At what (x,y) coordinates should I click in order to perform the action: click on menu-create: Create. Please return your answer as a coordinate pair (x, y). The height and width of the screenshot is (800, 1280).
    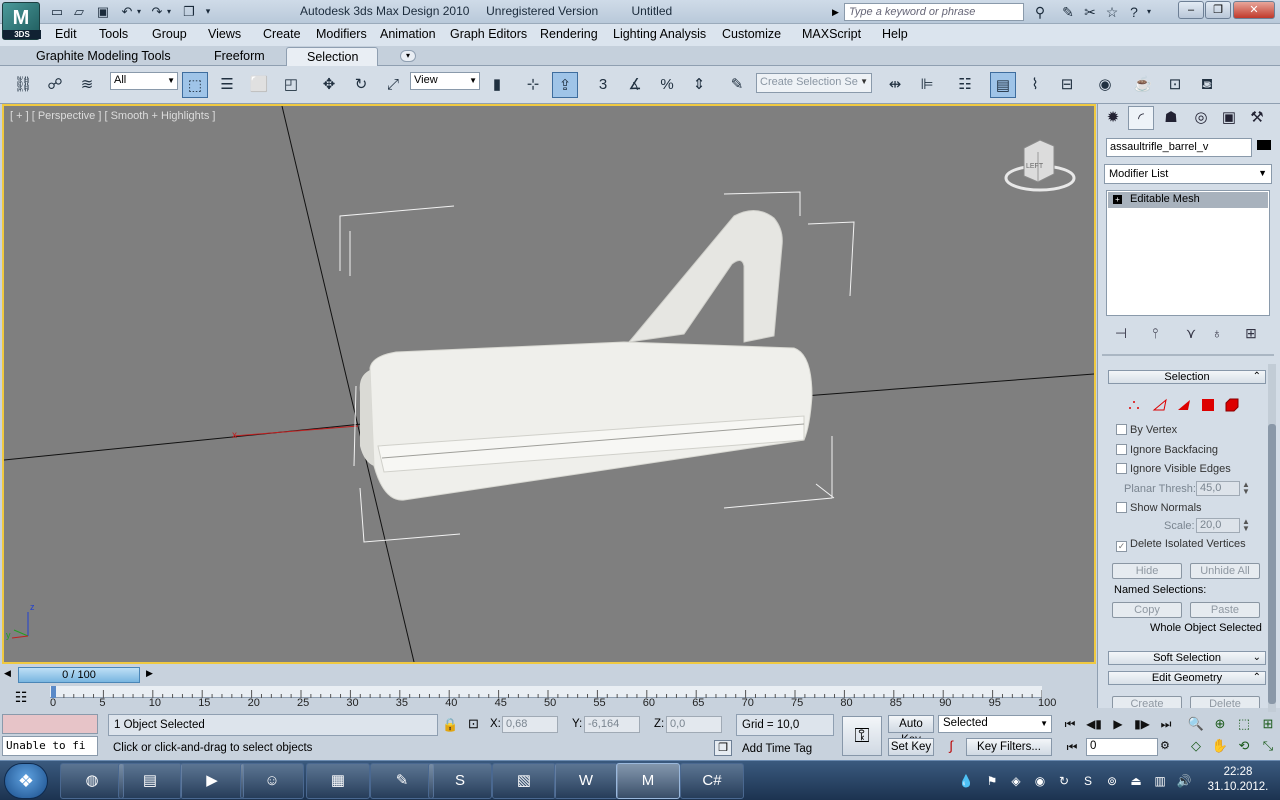
    Looking at the image, I should click on (282, 34).